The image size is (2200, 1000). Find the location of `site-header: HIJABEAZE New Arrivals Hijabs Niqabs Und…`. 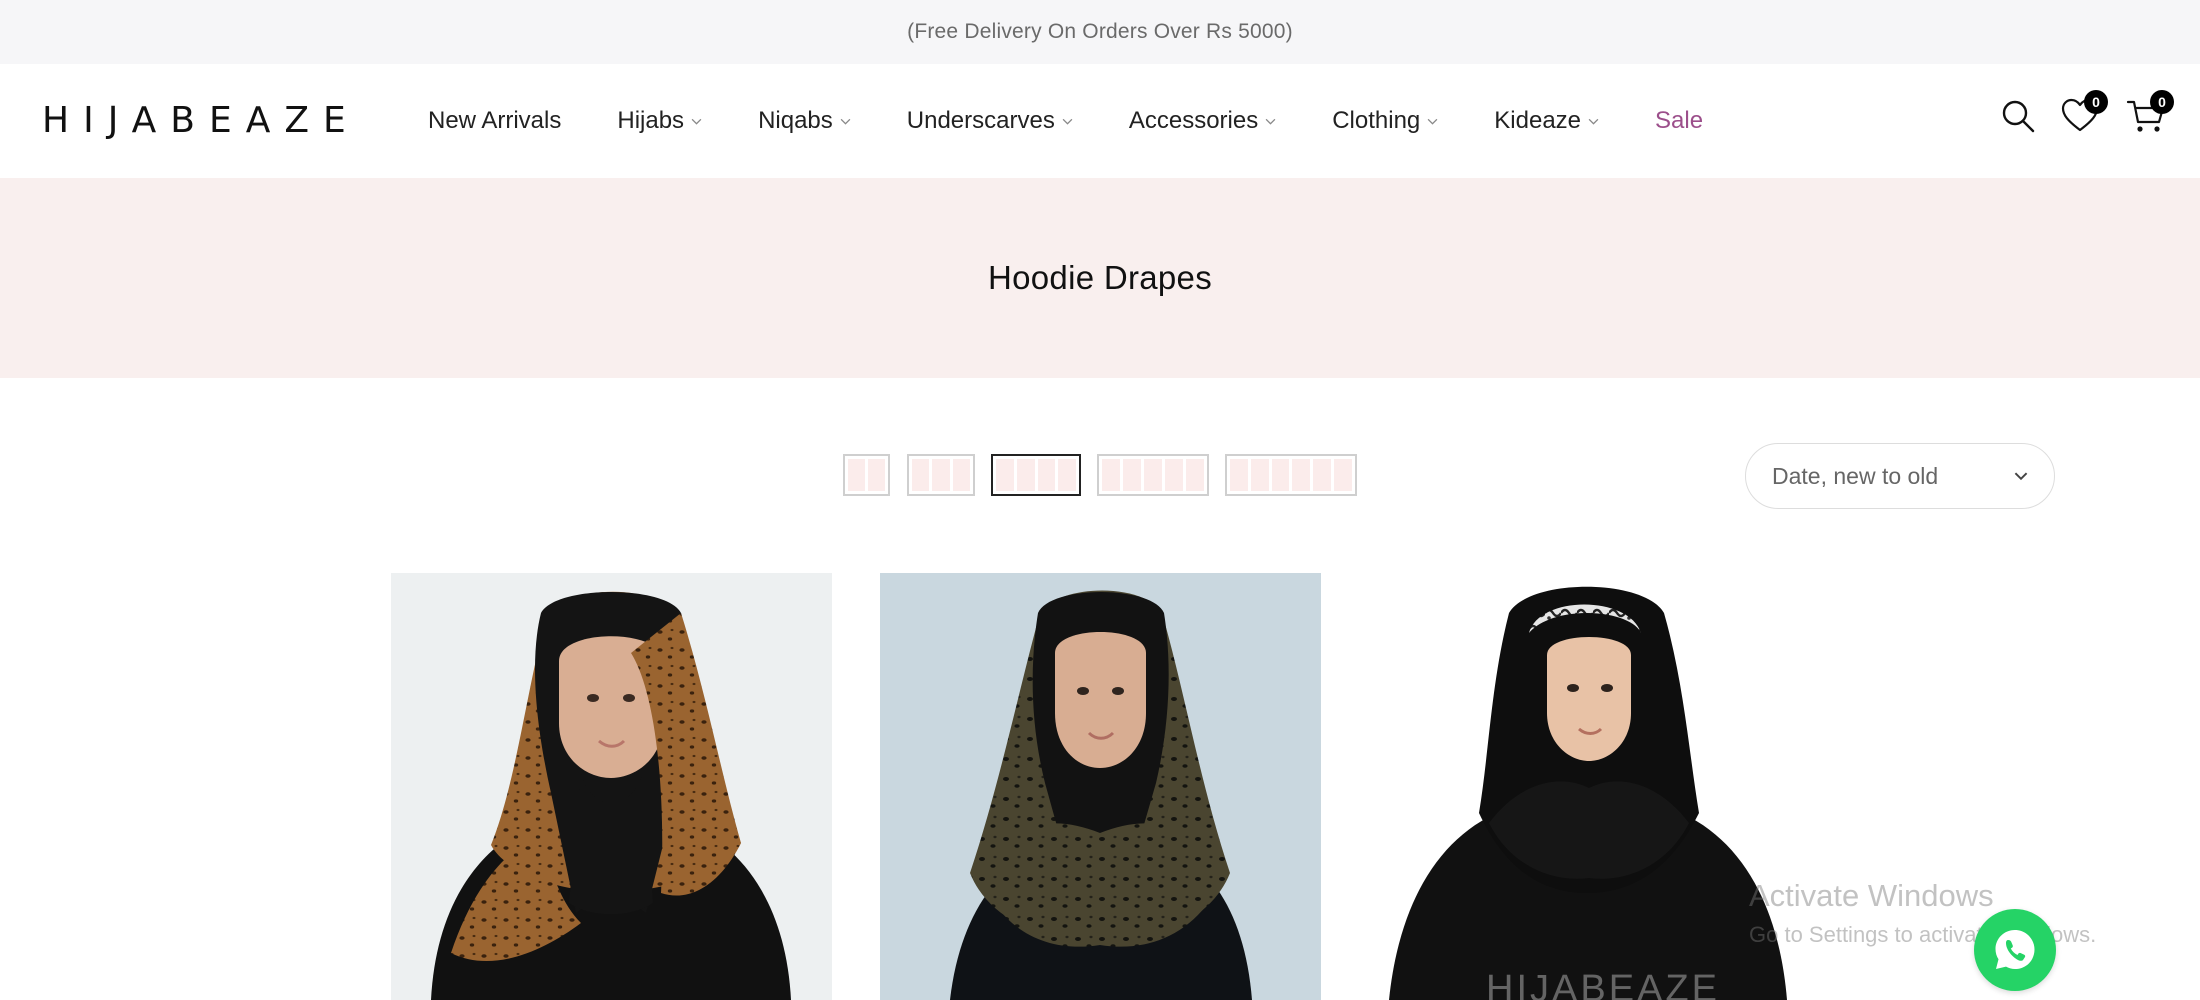

site-header: HIJABEAZE New Arrivals Hijabs Niqabs Und… is located at coordinates (1100, 121).